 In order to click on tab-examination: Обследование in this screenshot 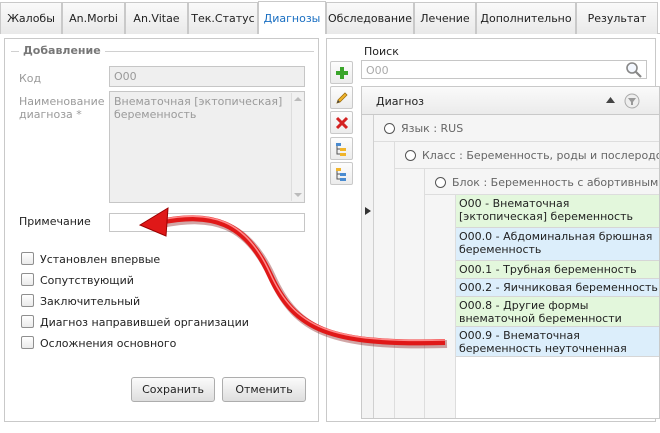, I will do `click(370, 18)`.